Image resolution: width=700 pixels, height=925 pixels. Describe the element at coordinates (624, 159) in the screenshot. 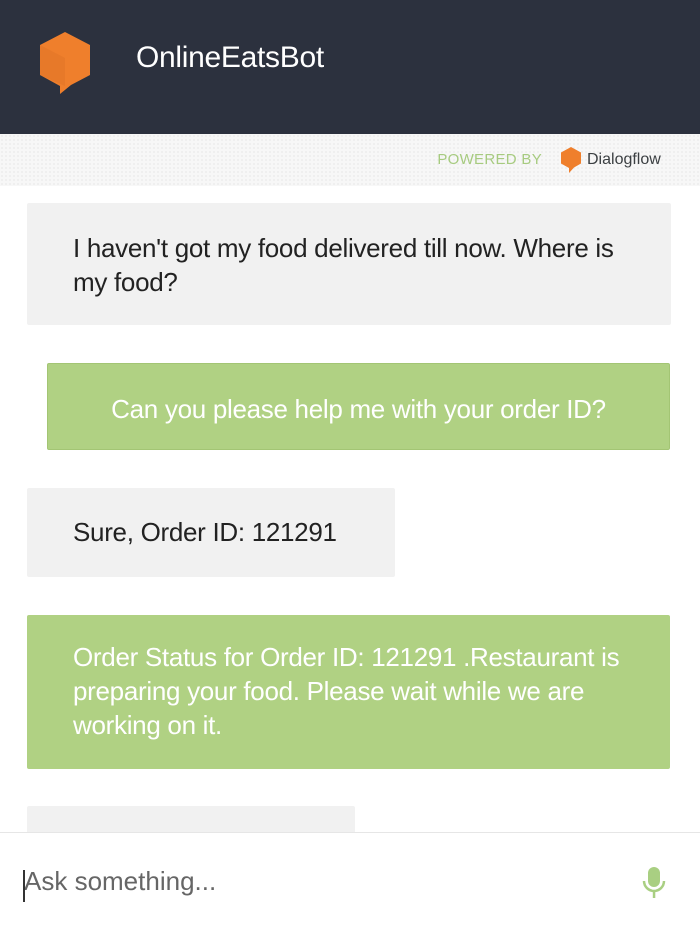

I see `dialogflow-brand: Dialogflow` at that location.